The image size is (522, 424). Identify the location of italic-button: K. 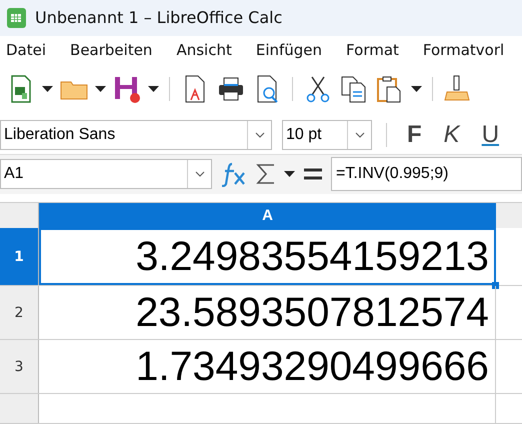
(452, 134).